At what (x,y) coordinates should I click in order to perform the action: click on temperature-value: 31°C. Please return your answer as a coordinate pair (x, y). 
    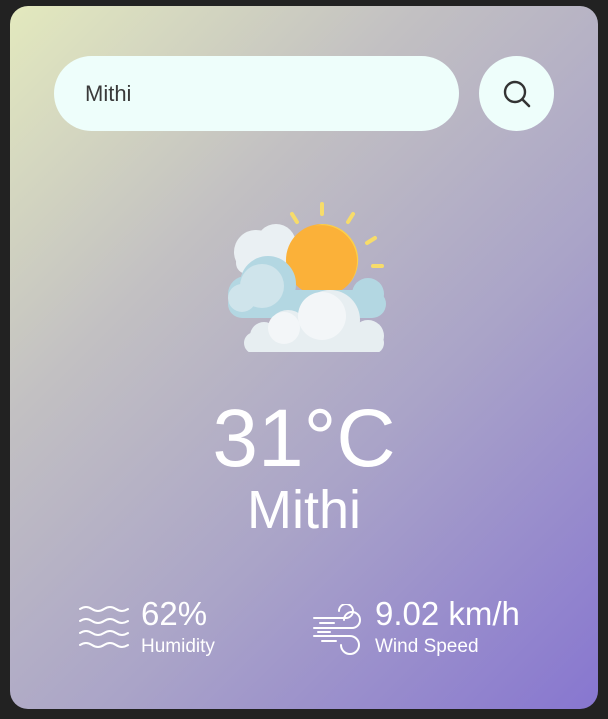
    Looking at the image, I should click on (304, 438).